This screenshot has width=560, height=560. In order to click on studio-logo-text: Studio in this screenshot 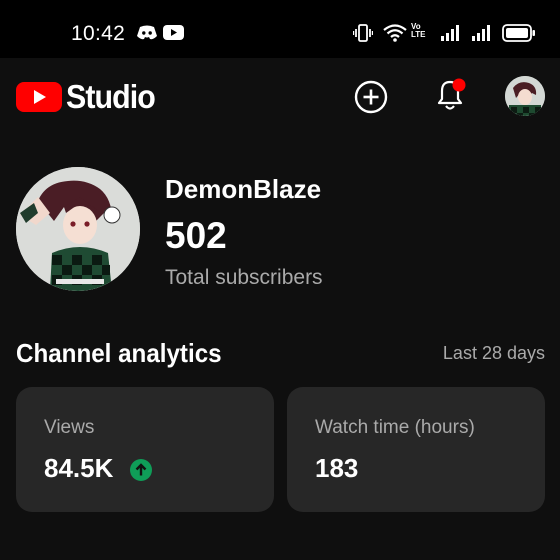, I will do `click(111, 96)`.